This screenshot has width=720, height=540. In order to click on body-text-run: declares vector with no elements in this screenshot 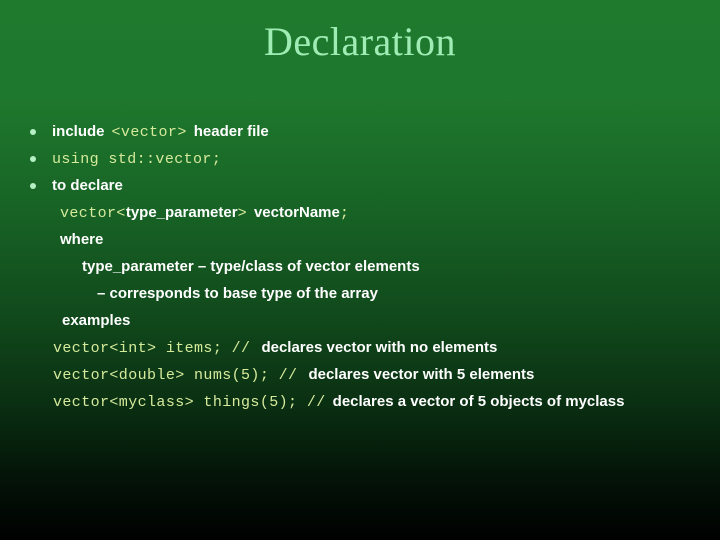, I will do `click(379, 347)`.